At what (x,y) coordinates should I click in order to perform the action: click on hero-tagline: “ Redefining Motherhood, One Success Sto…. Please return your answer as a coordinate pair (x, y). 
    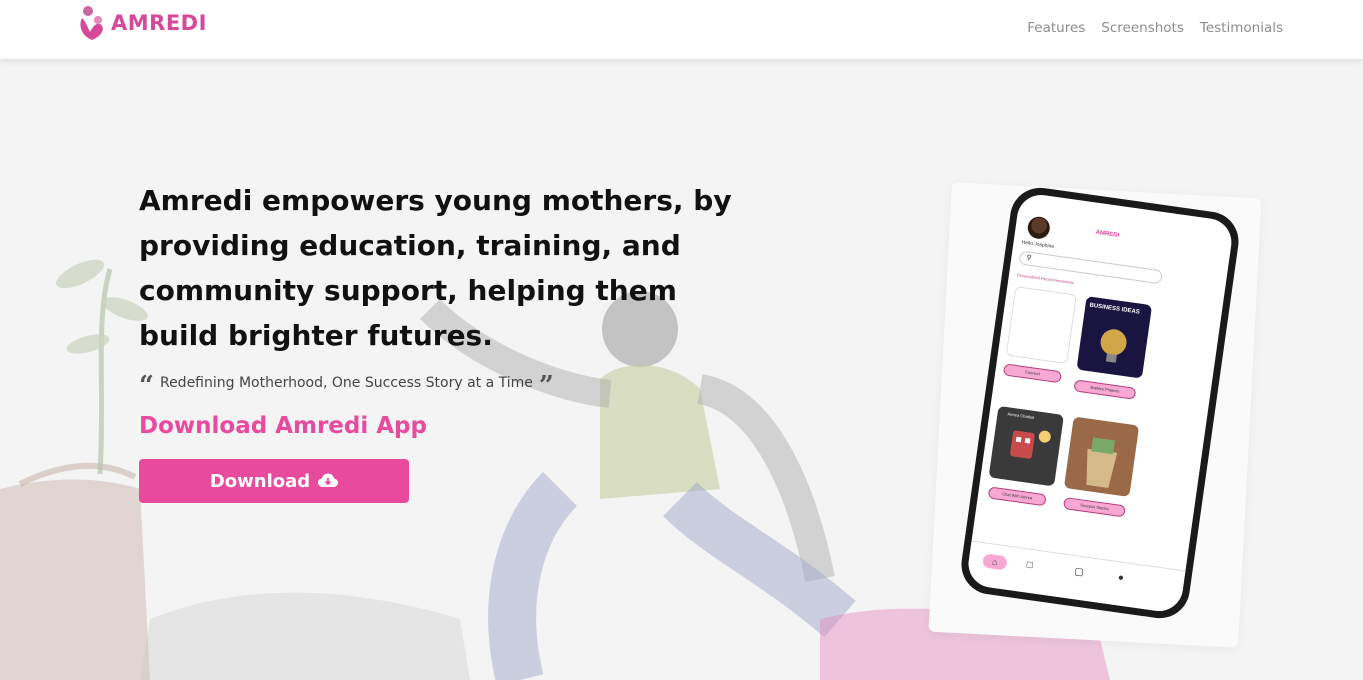
    Looking at the image, I should click on (346, 385).